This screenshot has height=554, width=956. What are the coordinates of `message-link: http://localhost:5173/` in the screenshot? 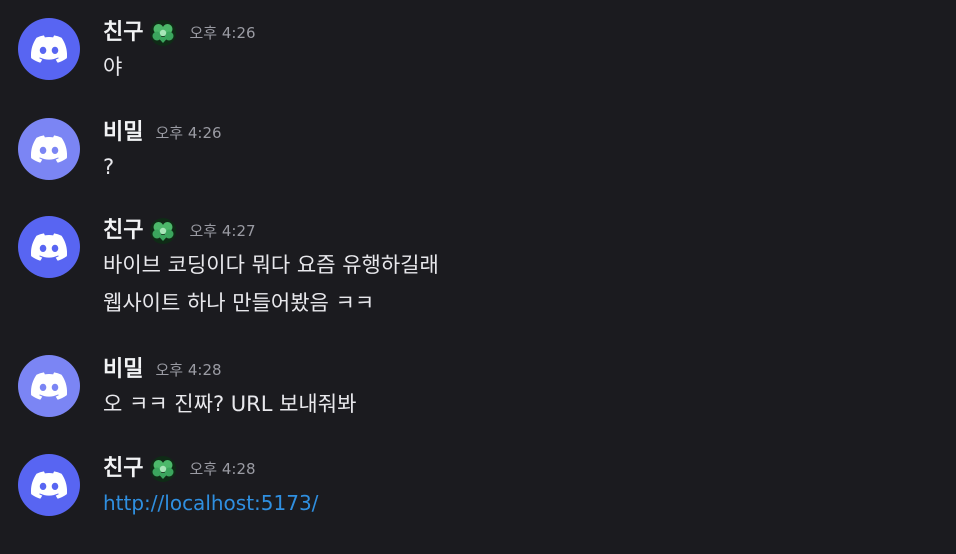 It's located at (210, 503).